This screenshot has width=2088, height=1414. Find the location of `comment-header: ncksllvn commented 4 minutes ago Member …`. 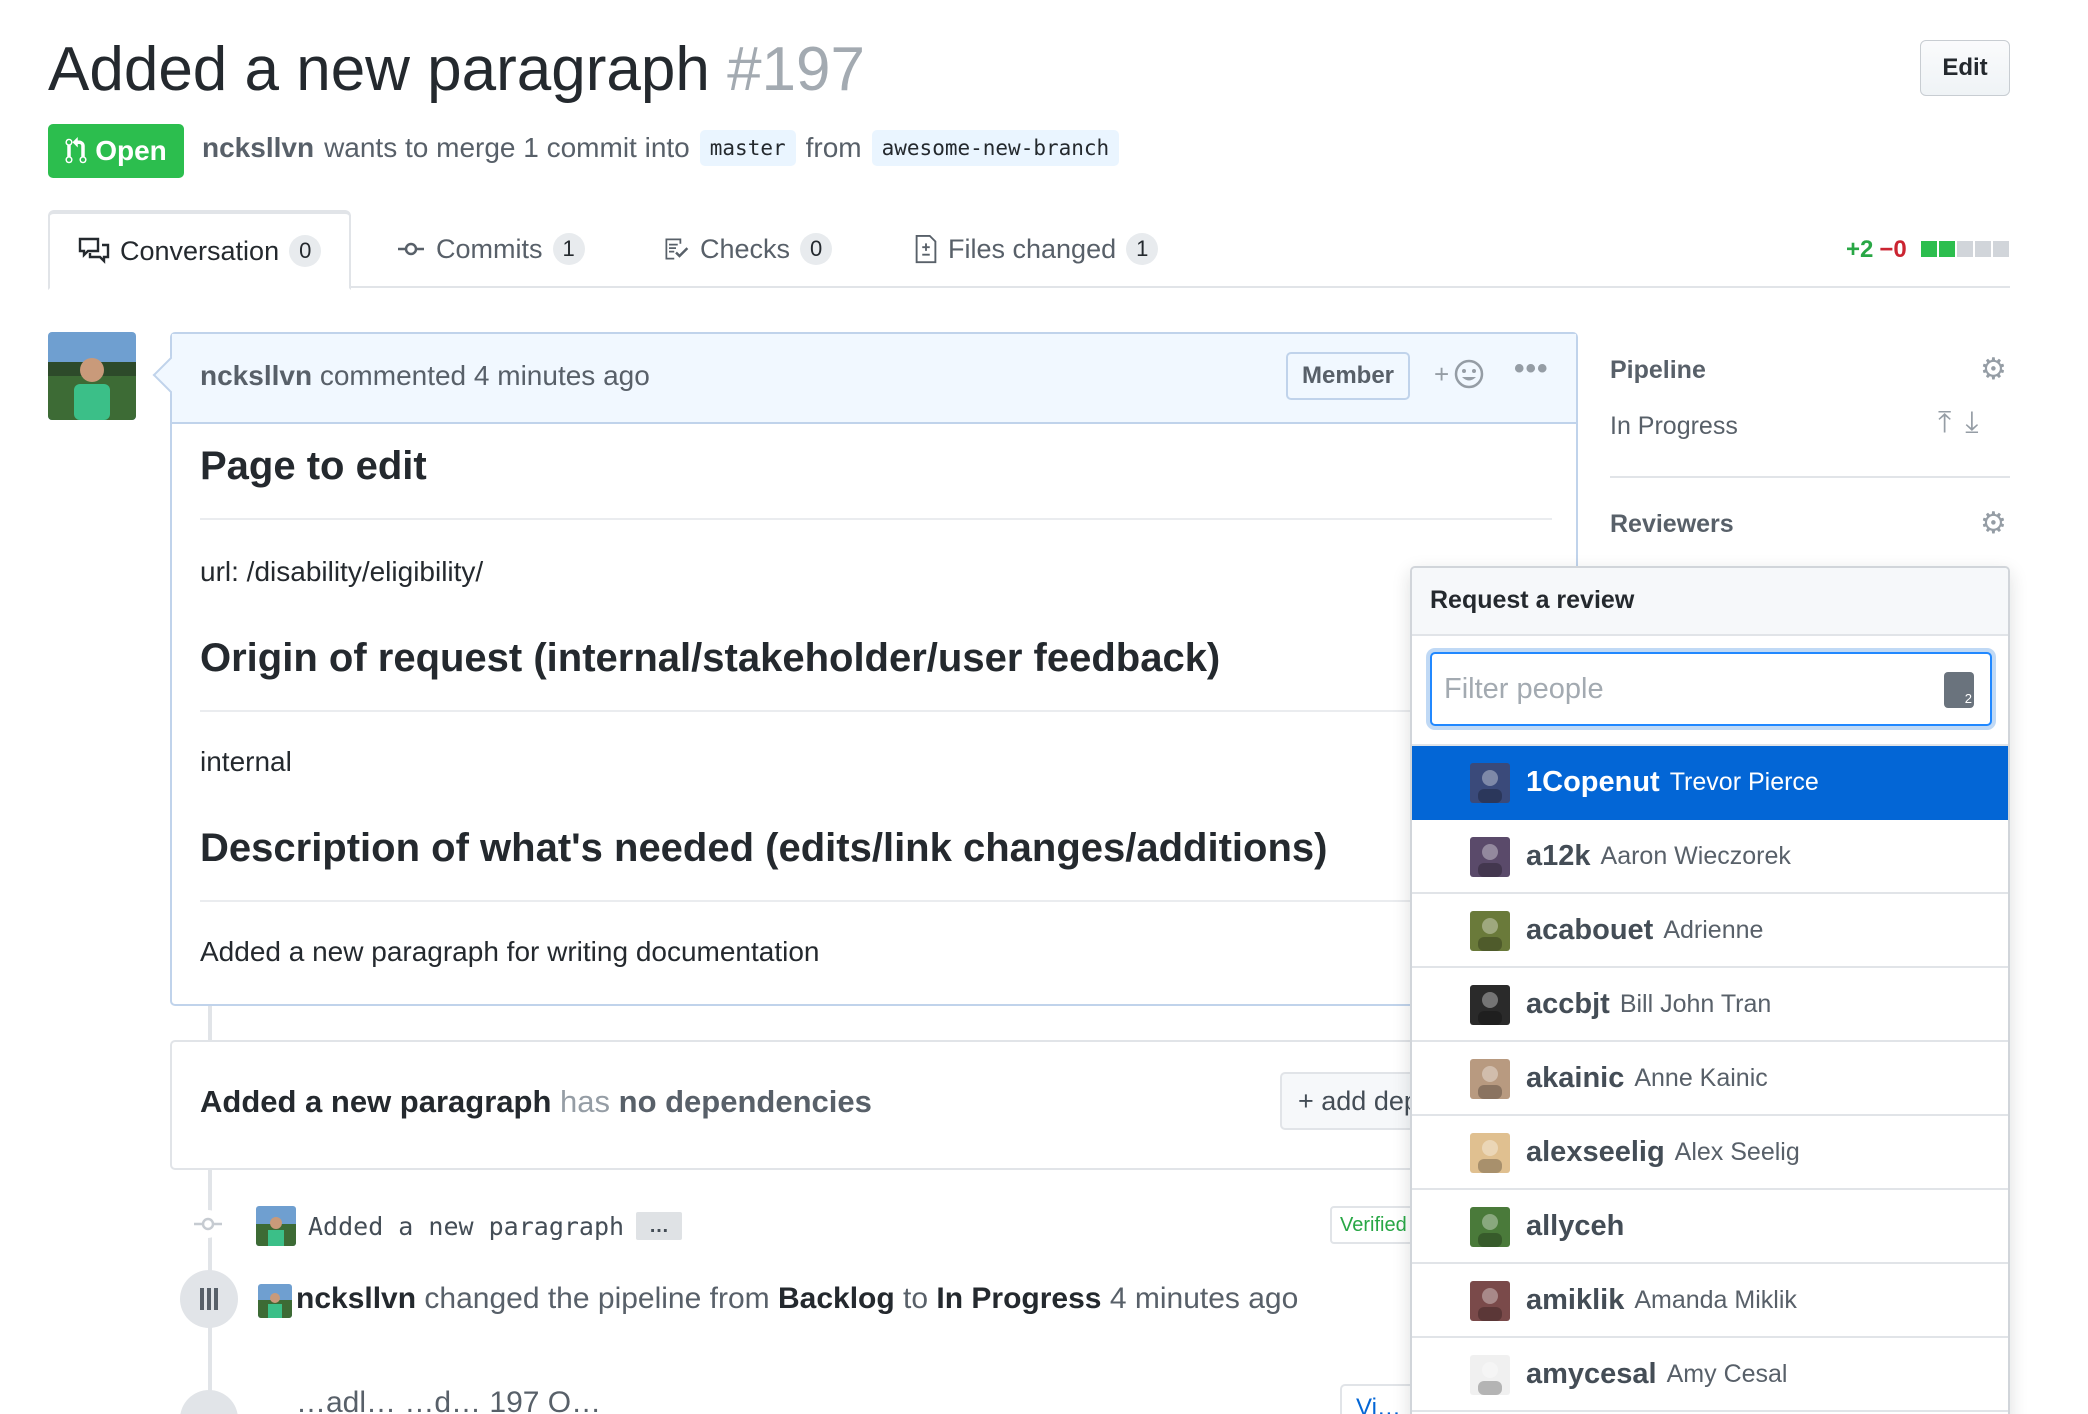

comment-header: ncksllvn commented 4 minutes ago Member … is located at coordinates (874, 379).